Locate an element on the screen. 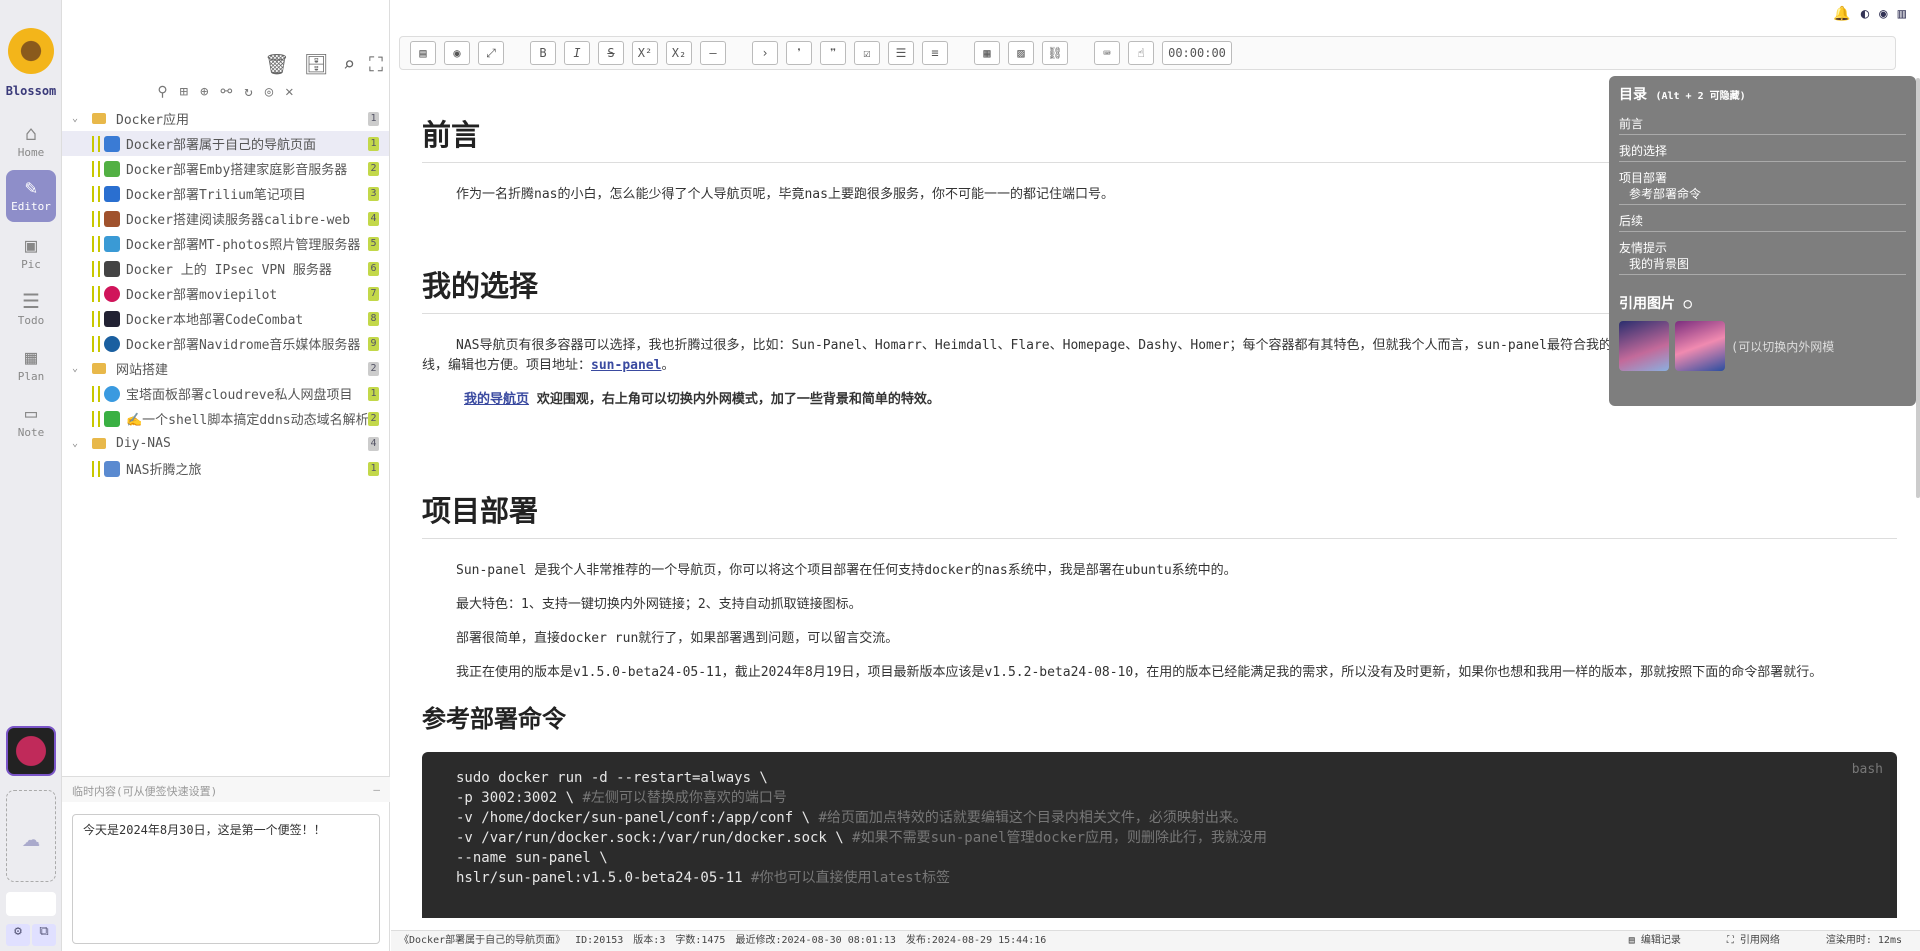 The image size is (1920, 951). upload-cloud-icon: ☁ is located at coordinates (31, 836).